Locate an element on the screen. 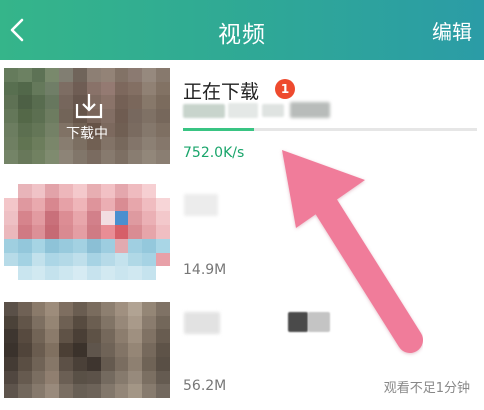 Image resolution: width=484 pixels, height=410 pixels. top-bar: 视频 编辑 is located at coordinates (242, 30).